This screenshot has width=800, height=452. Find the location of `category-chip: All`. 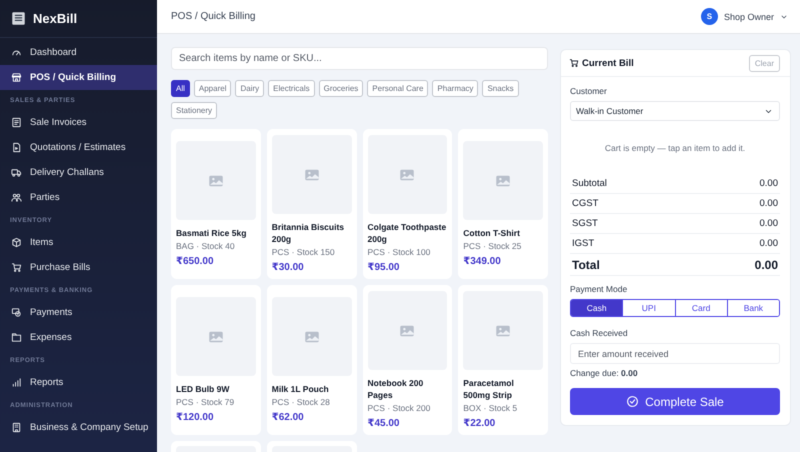

category-chip: All is located at coordinates (180, 88).